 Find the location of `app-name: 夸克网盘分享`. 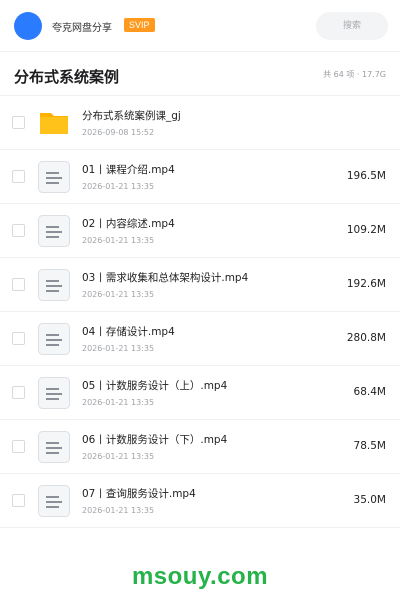

app-name: 夸克网盘分享 is located at coordinates (82, 28).